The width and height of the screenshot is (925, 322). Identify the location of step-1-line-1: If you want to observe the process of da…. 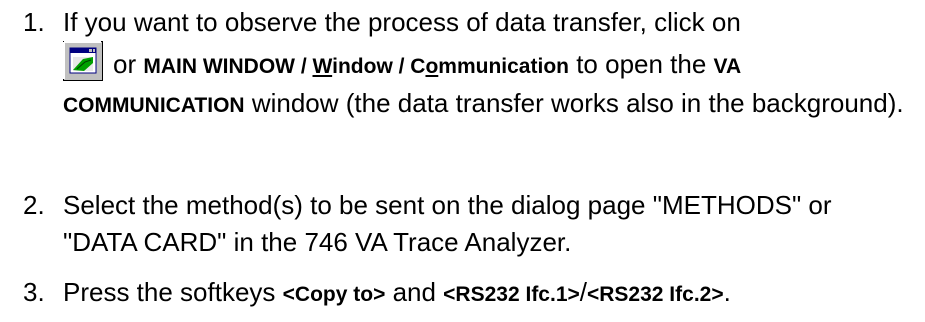
(402, 22).